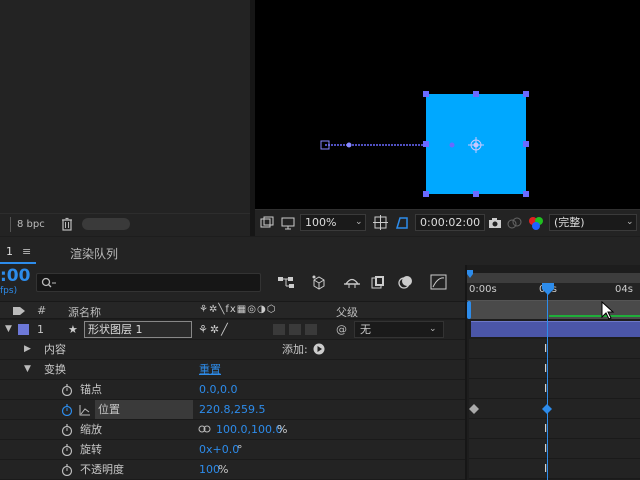  What do you see at coordinates (106, 224) in the screenshot?
I see `thumbnail-size-slider` at bounding box center [106, 224].